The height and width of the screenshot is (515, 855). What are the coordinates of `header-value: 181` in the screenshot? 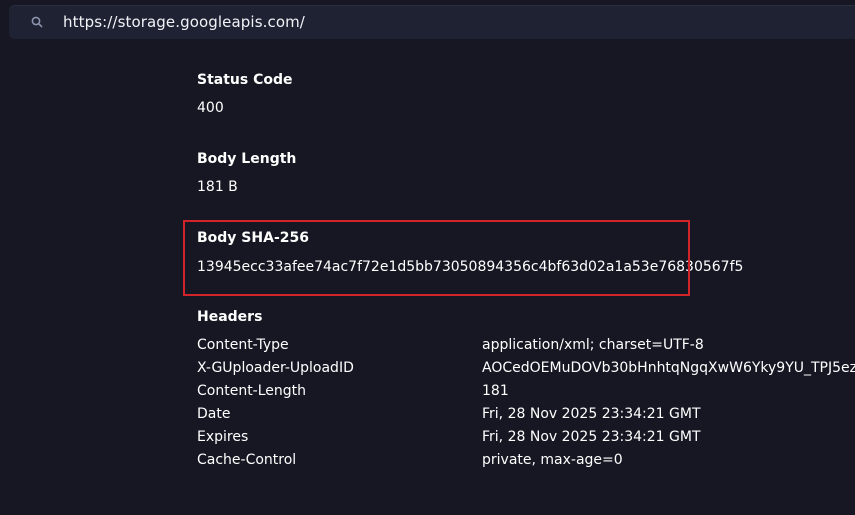 It's located at (495, 391).